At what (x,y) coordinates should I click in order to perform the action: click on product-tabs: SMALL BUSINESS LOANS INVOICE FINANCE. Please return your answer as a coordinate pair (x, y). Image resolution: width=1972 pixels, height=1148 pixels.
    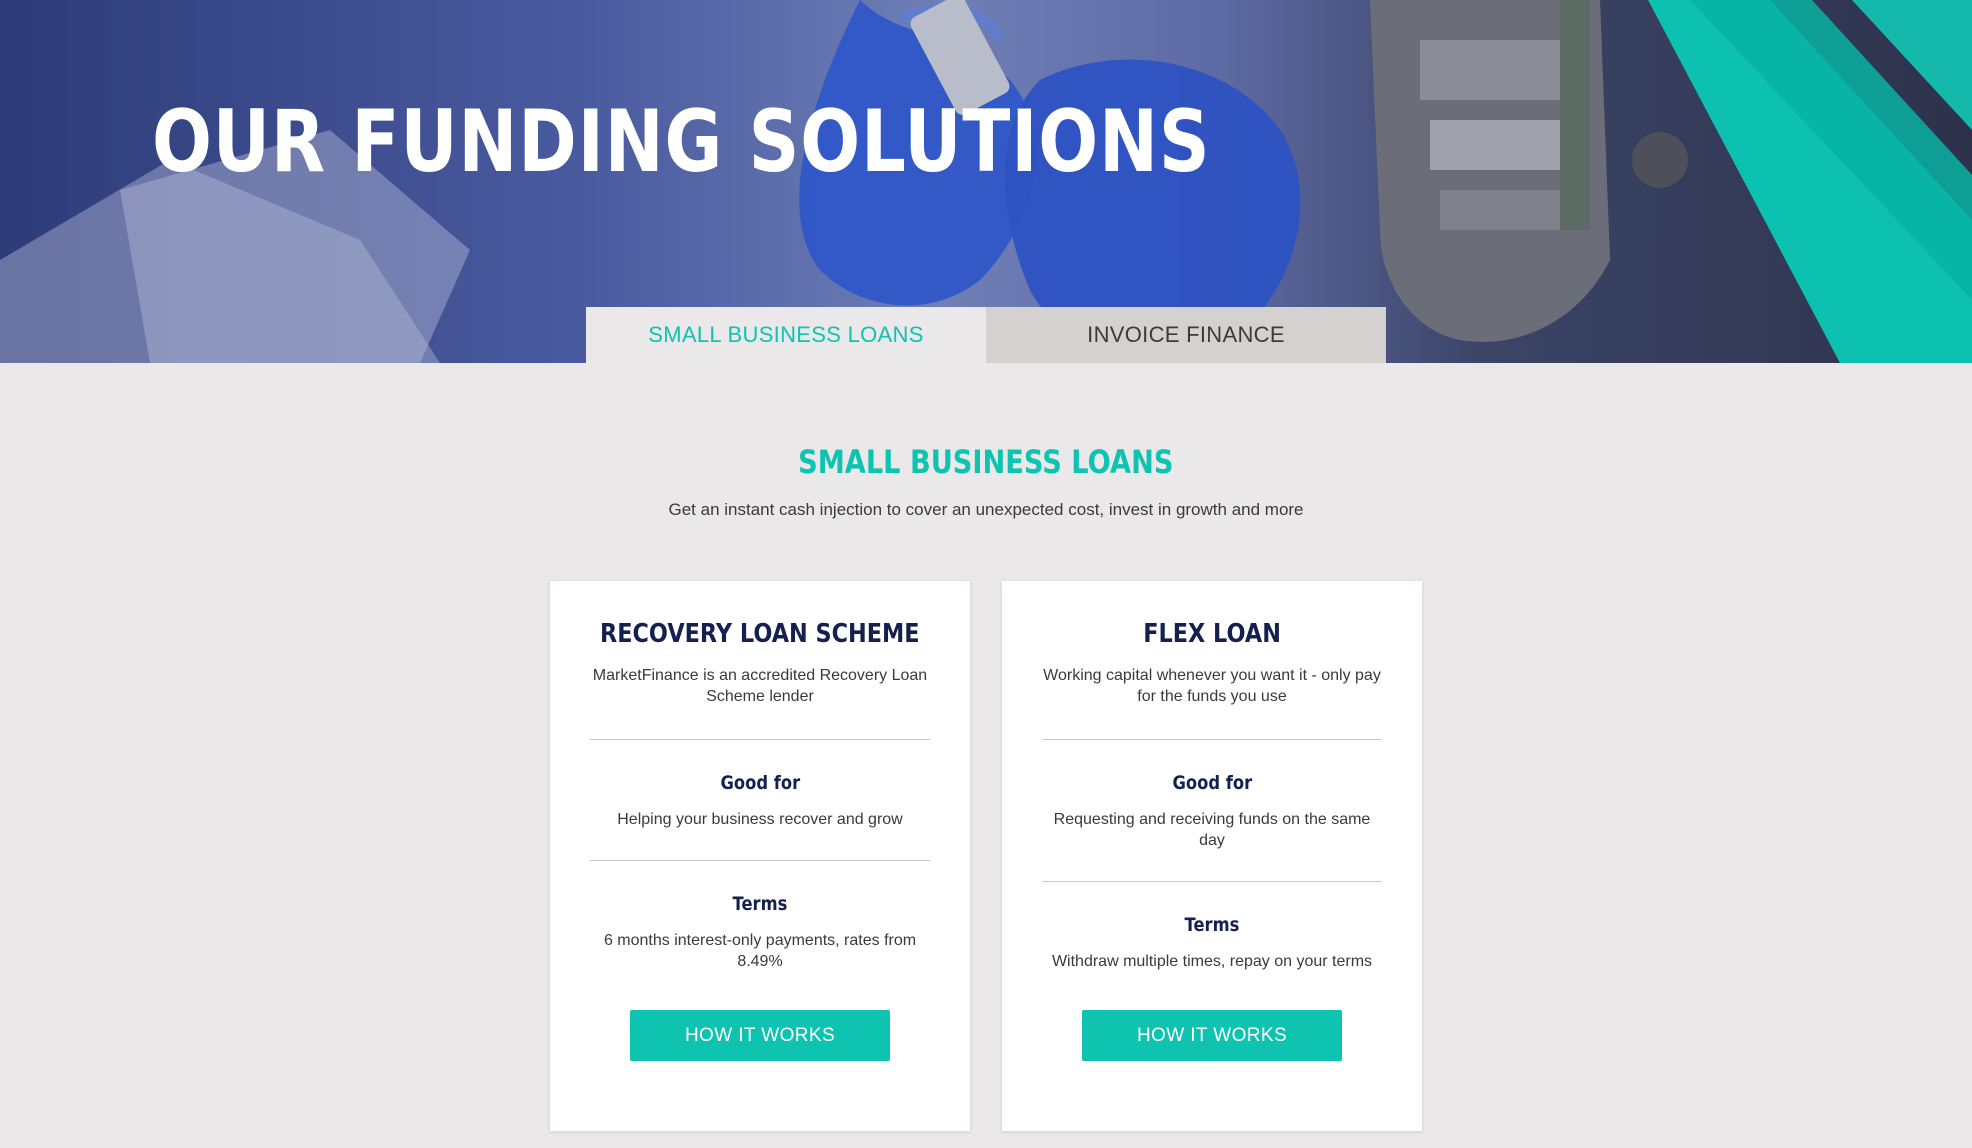
    Looking at the image, I should click on (986, 335).